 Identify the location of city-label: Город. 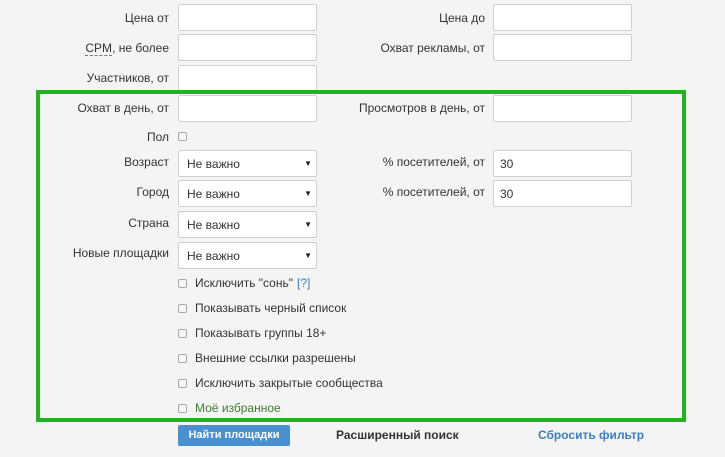
(152, 192).